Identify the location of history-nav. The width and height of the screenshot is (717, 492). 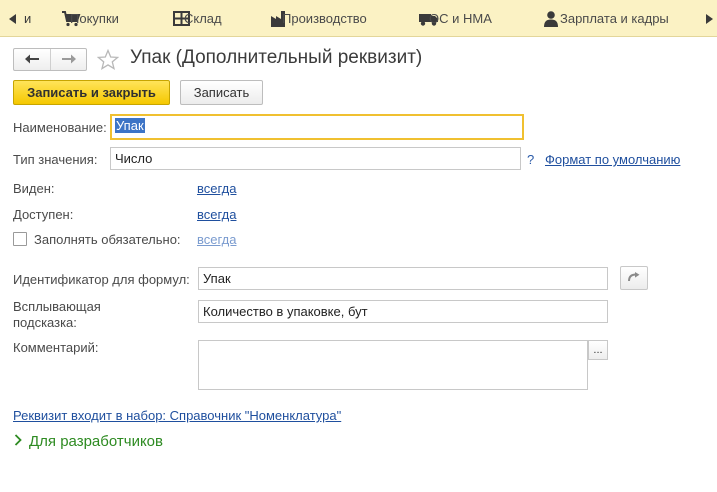
(50, 59).